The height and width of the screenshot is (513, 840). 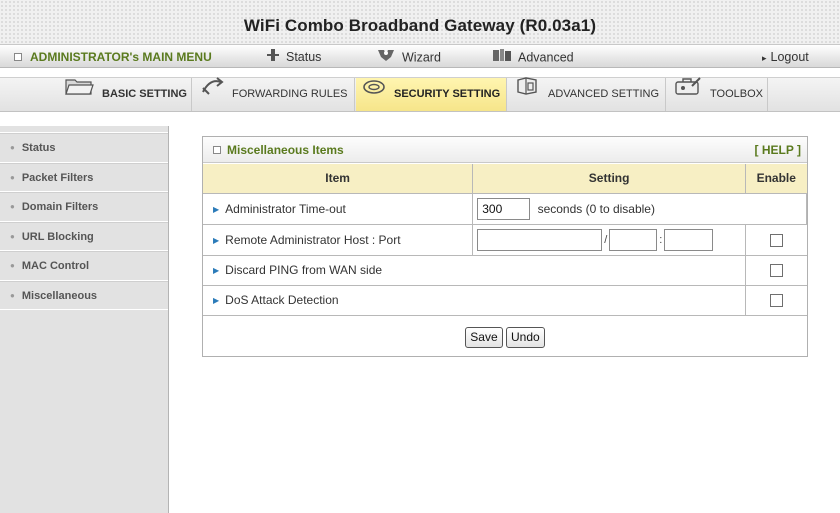 What do you see at coordinates (38, 148) in the screenshot?
I see `sidebar-item-label: Status` at bounding box center [38, 148].